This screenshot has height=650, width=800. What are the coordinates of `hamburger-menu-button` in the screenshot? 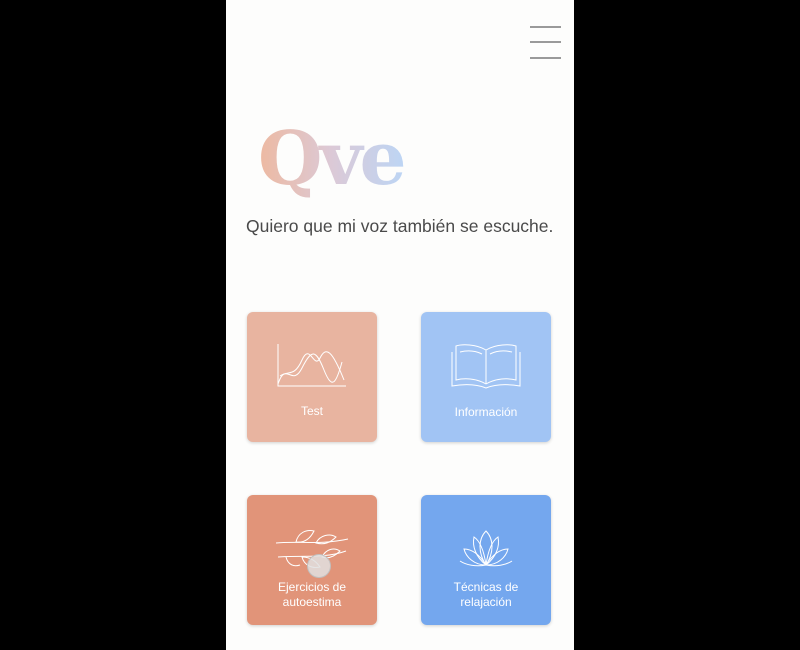 It's located at (545, 43).